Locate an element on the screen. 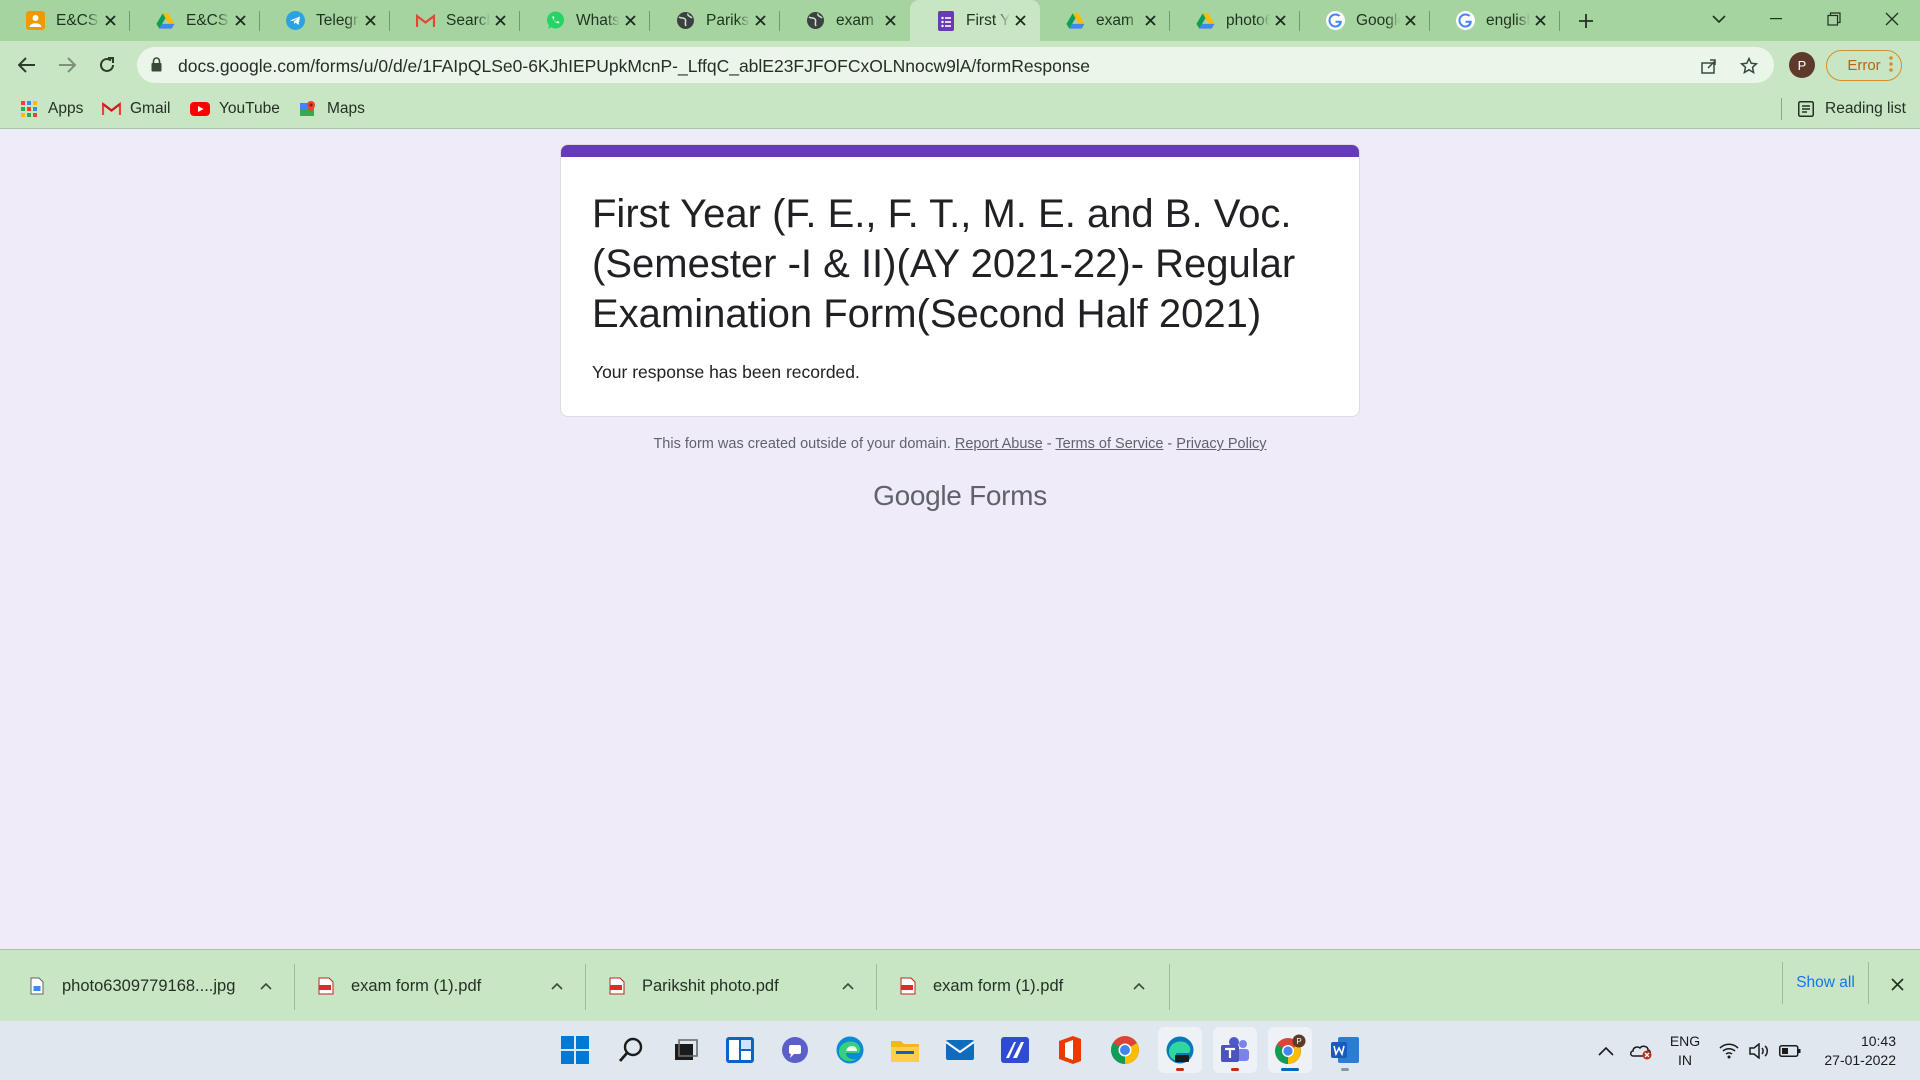 Image resolution: width=1920 pixels, height=1080 pixels. active-indicator is located at coordinates (1290, 1069).